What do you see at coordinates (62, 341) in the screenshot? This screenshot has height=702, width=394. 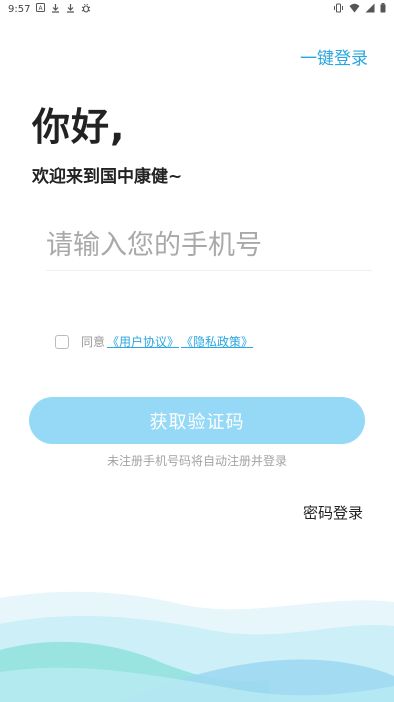 I see `agreement-checkbox` at bounding box center [62, 341].